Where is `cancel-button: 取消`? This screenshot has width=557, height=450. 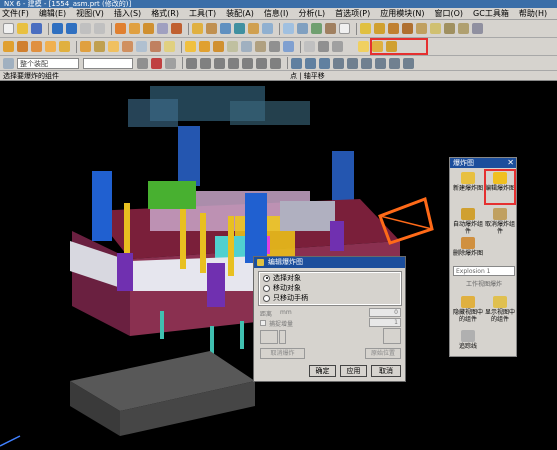 cancel-button: 取消 is located at coordinates (386, 371).